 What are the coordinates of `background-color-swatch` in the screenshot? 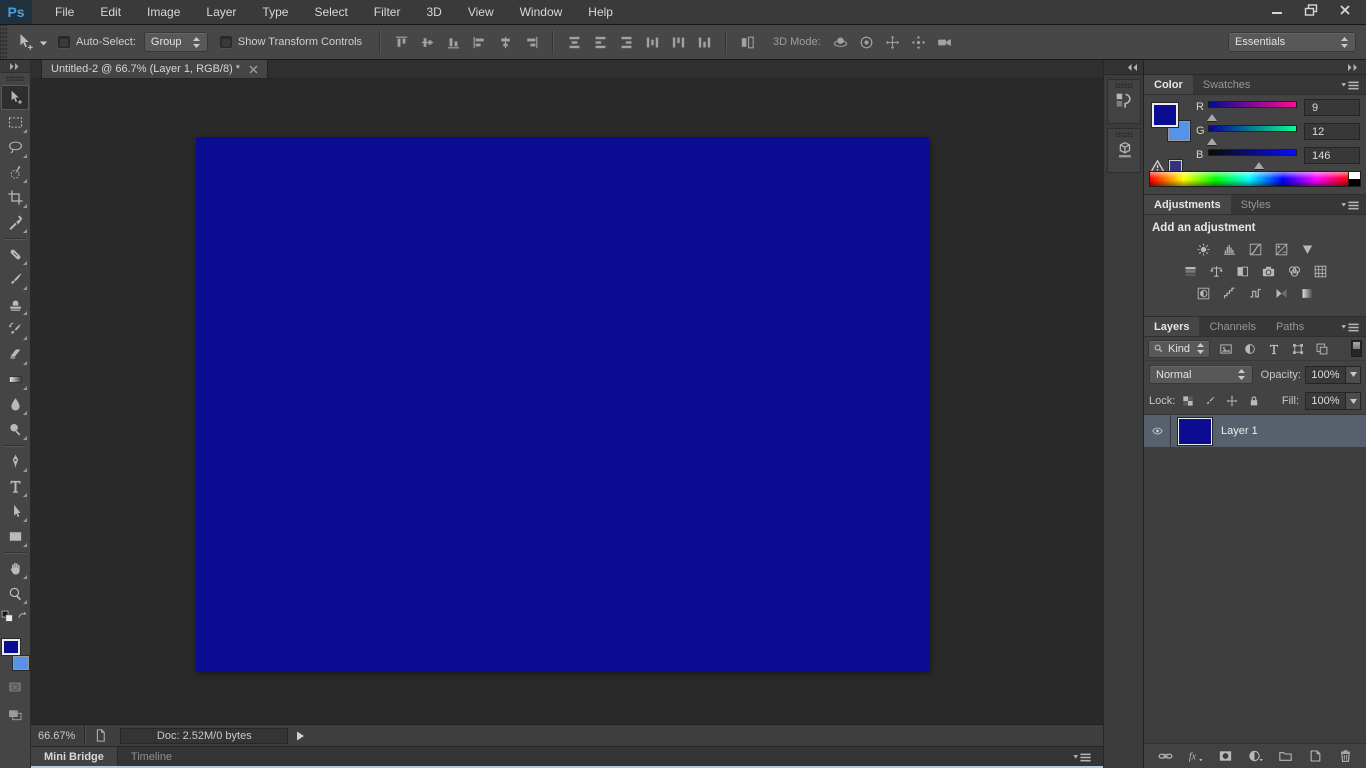 It's located at (21, 663).